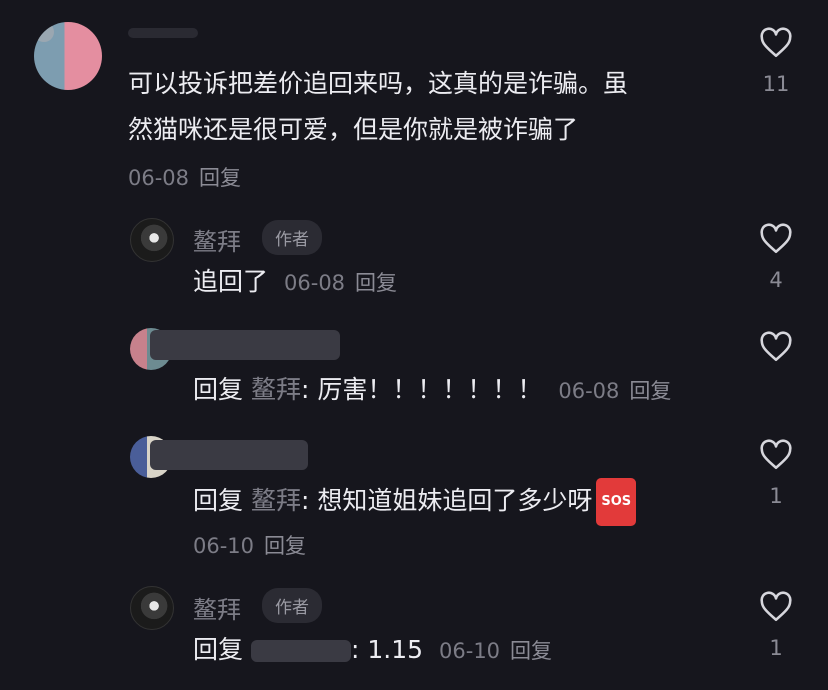 Image resolution: width=828 pixels, height=690 pixels. Describe the element at coordinates (231, 281) in the screenshot. I see `reply-content: 追回了` at that location.